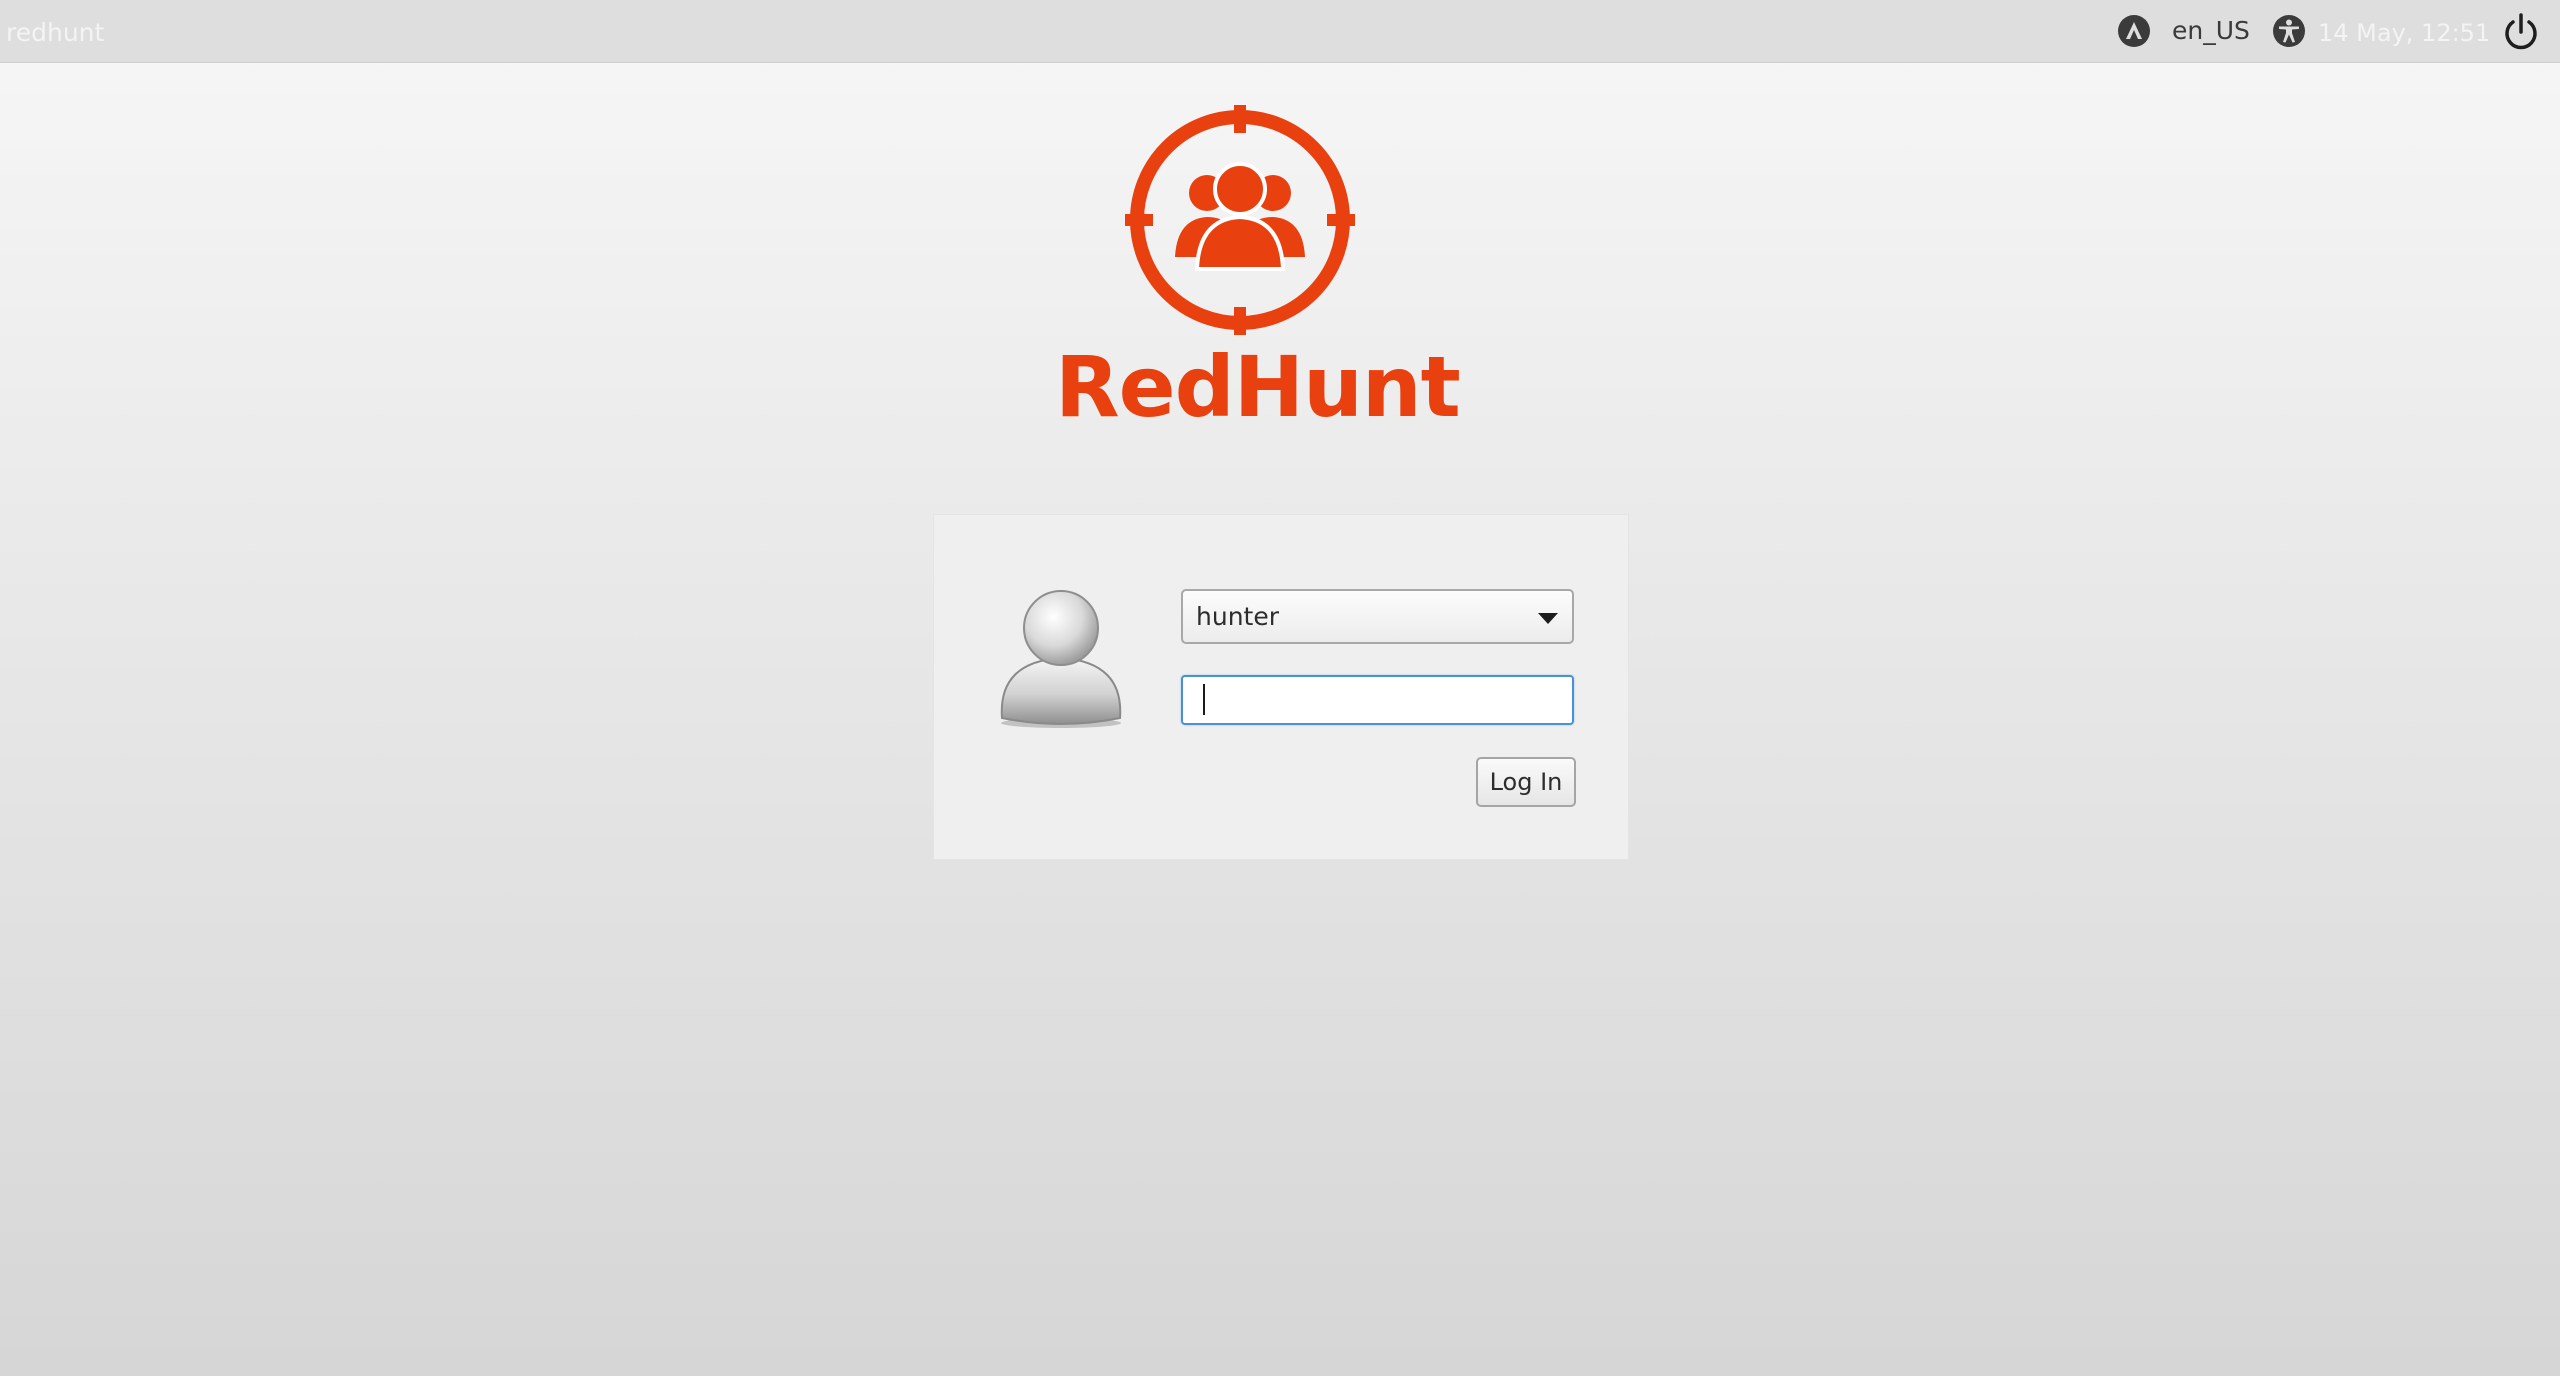 The width and height of the screenshot is (2560, 1376). I want to click on text-cursor, so click(1204, 699).